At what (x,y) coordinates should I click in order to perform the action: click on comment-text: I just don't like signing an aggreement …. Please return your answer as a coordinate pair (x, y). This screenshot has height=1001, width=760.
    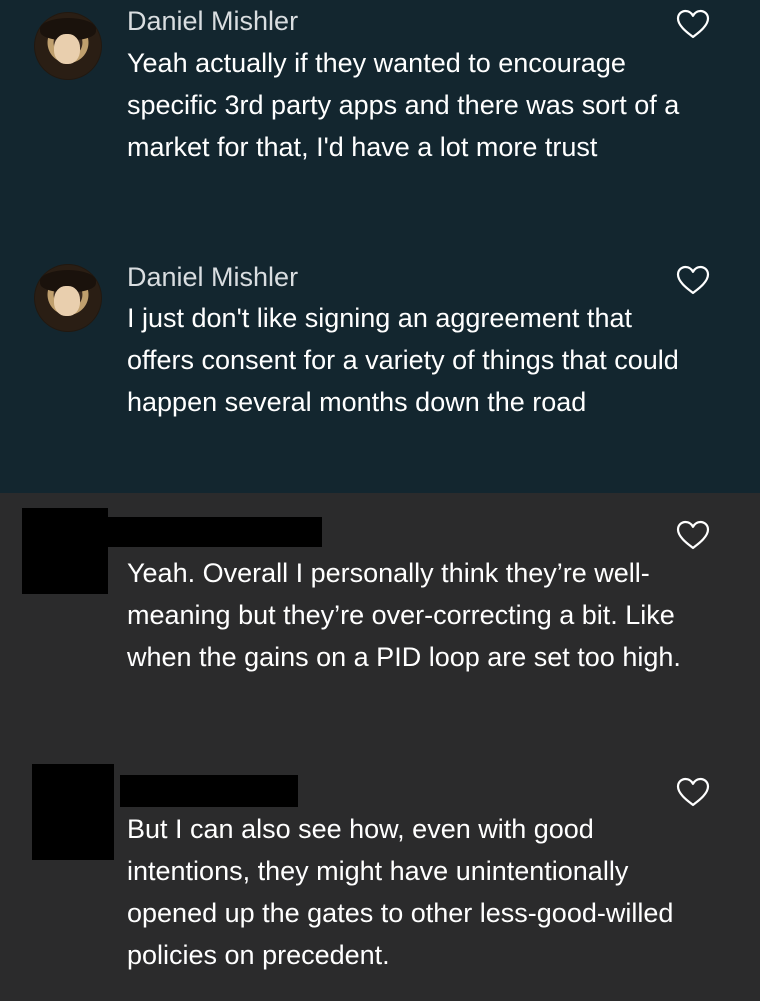
    Looking at the image, I should click on (403, 360).